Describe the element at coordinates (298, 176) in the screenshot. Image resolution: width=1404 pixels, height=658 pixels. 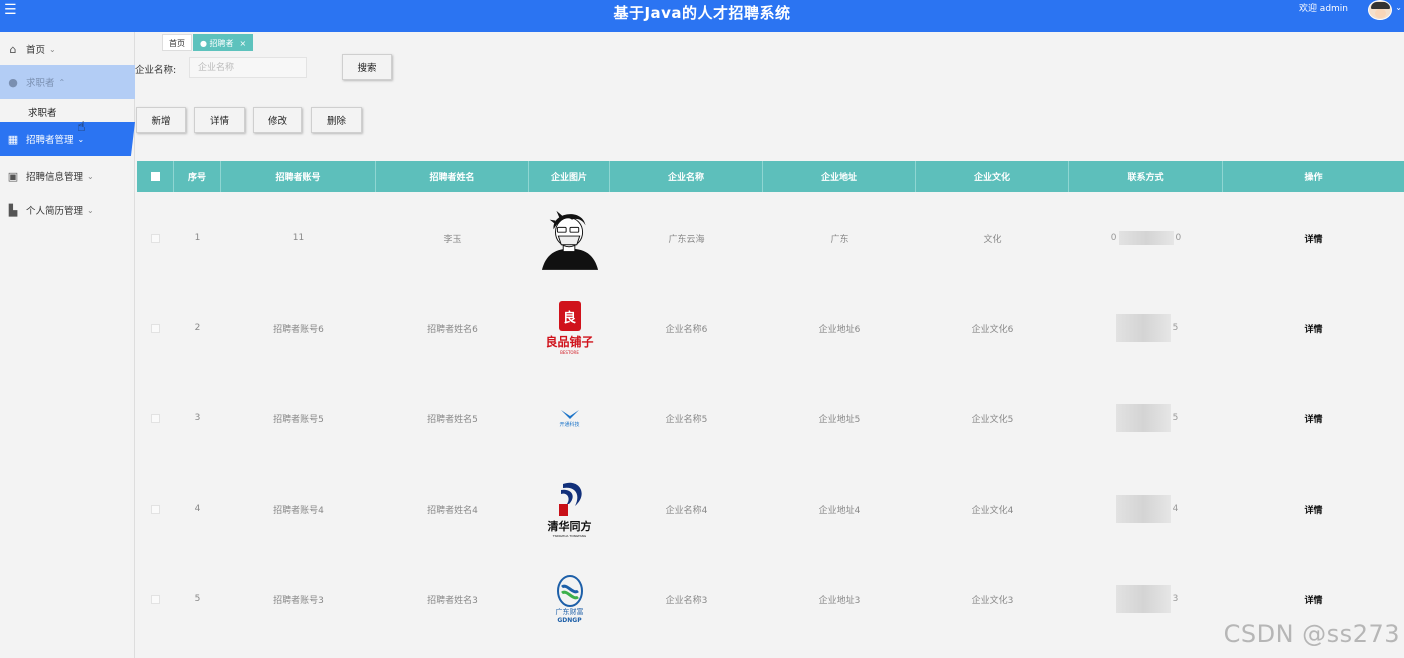
I see `column-header: 招聘者账号` at that location.